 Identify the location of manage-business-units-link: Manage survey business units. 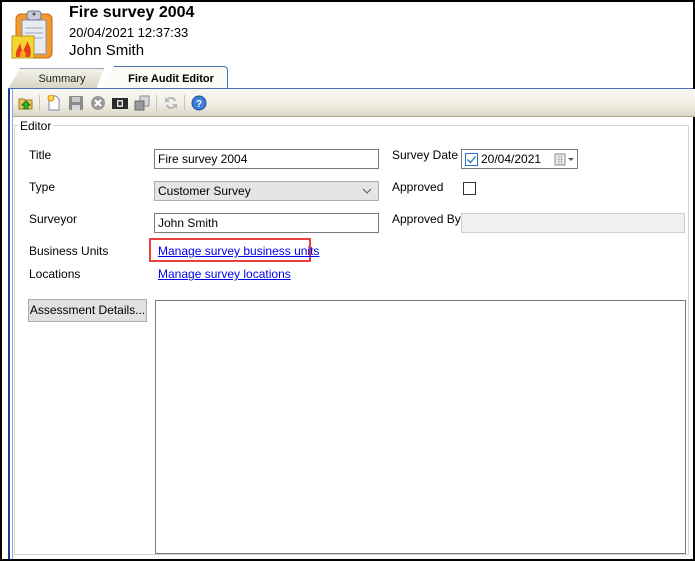
(238, 251).